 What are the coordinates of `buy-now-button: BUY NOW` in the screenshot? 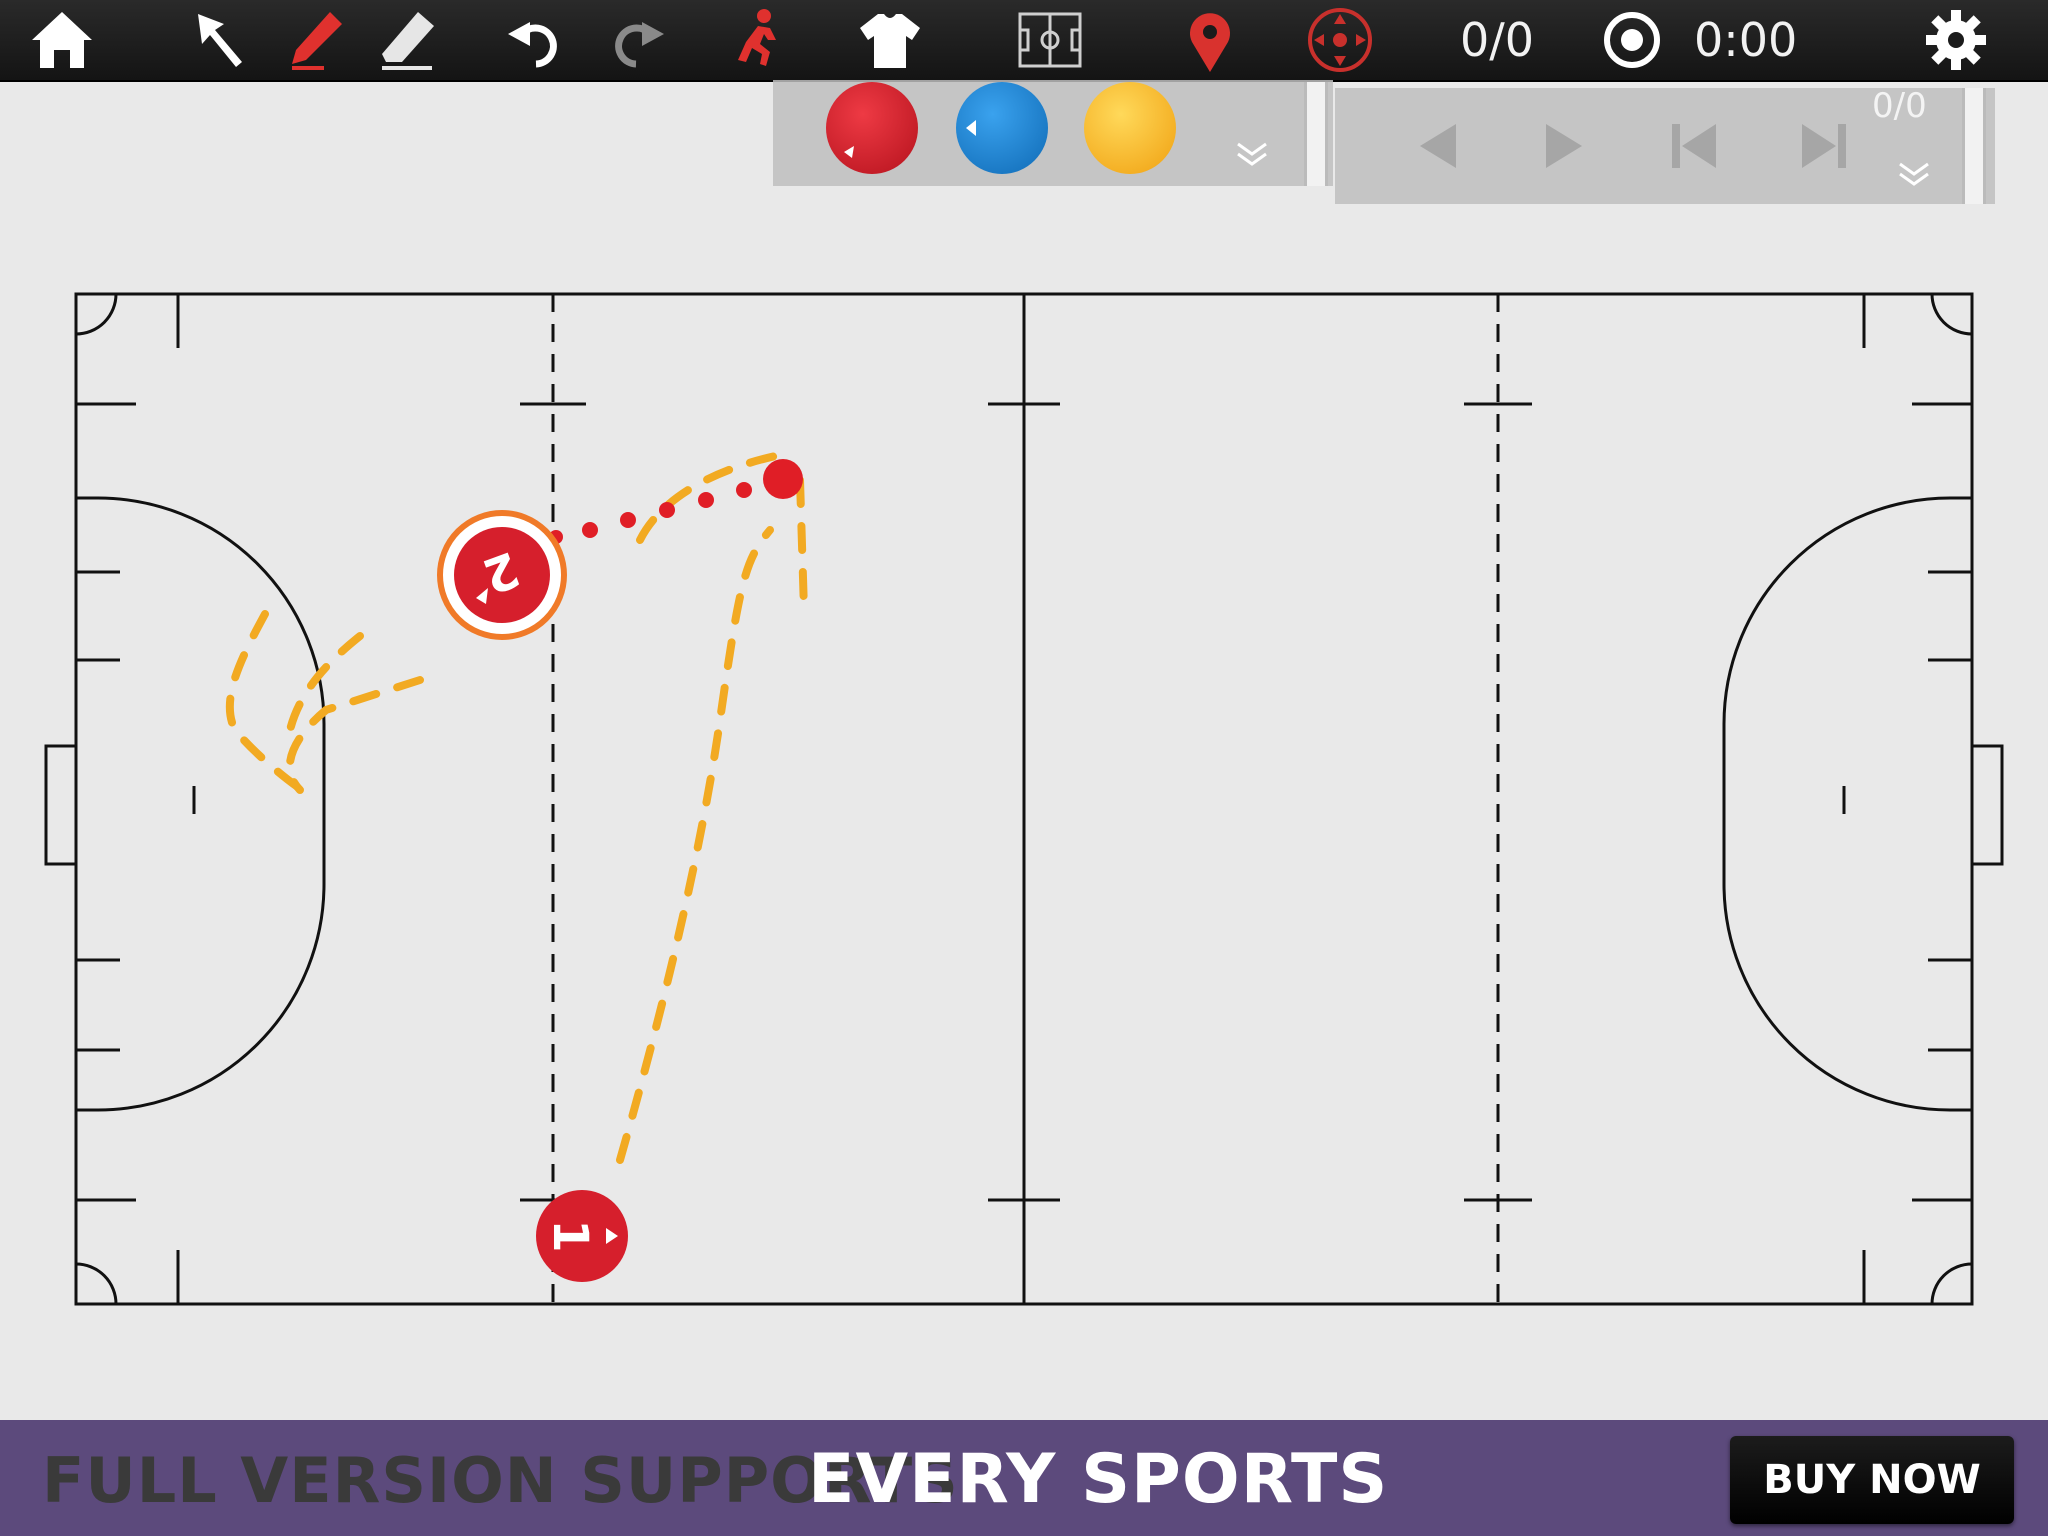 It's located at (1872, 1480).